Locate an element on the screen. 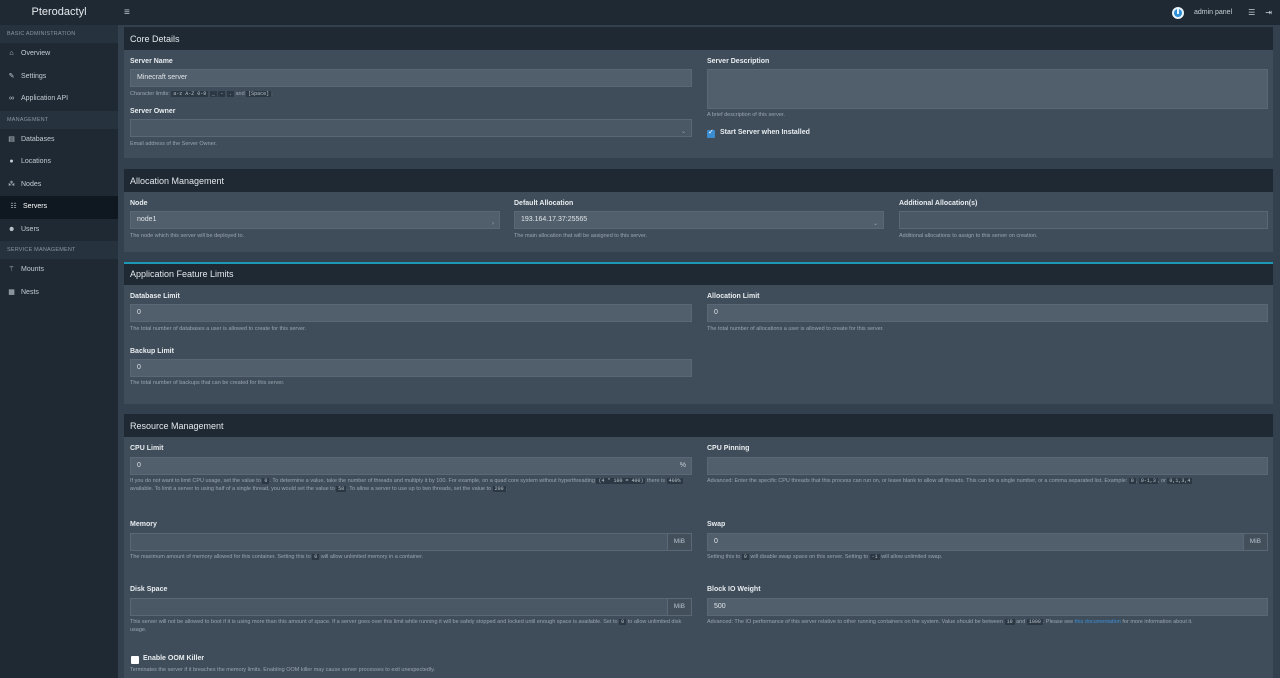 The width and height of the screenshot is (1280, 678). user-avatar-icon is located at coordinates (1177, 12).